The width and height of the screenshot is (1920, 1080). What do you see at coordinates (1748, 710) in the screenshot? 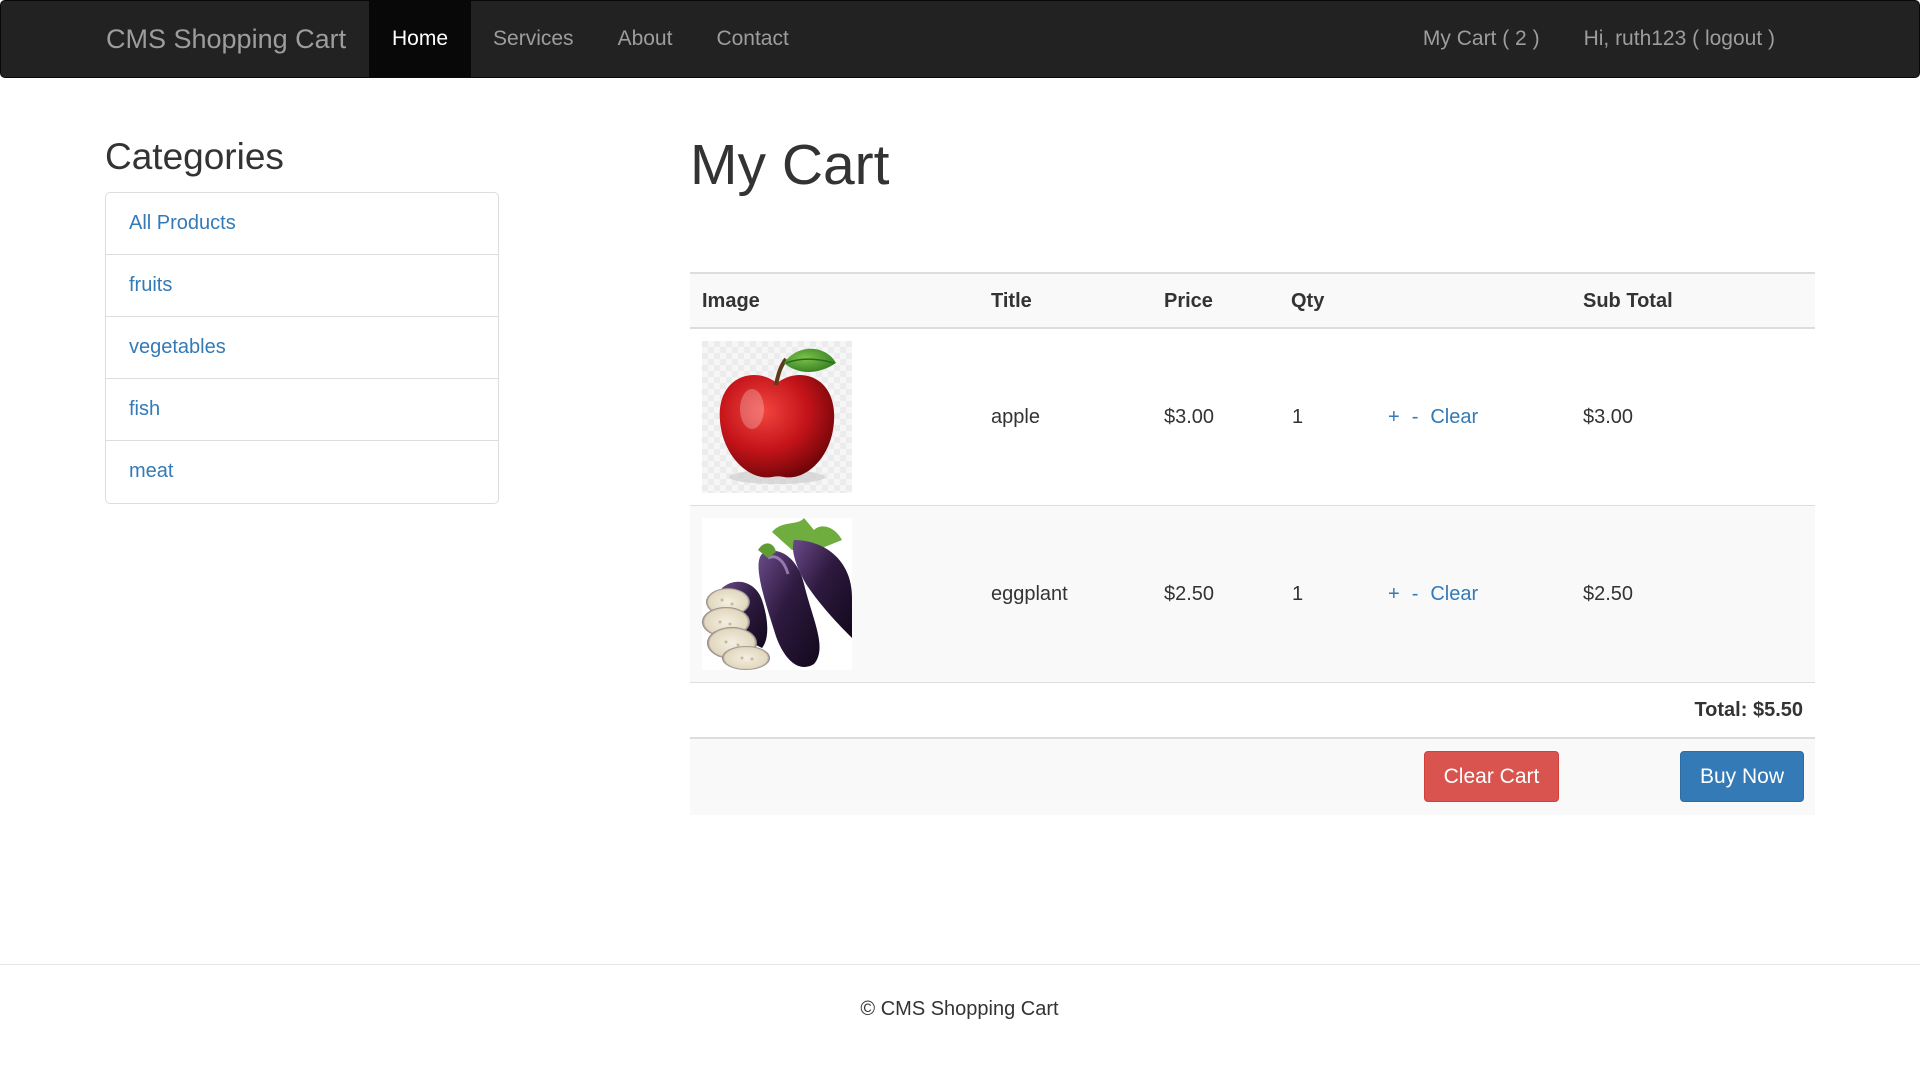
I see `cart-total: Total: $5.50` at bounding box center [1748, 710].